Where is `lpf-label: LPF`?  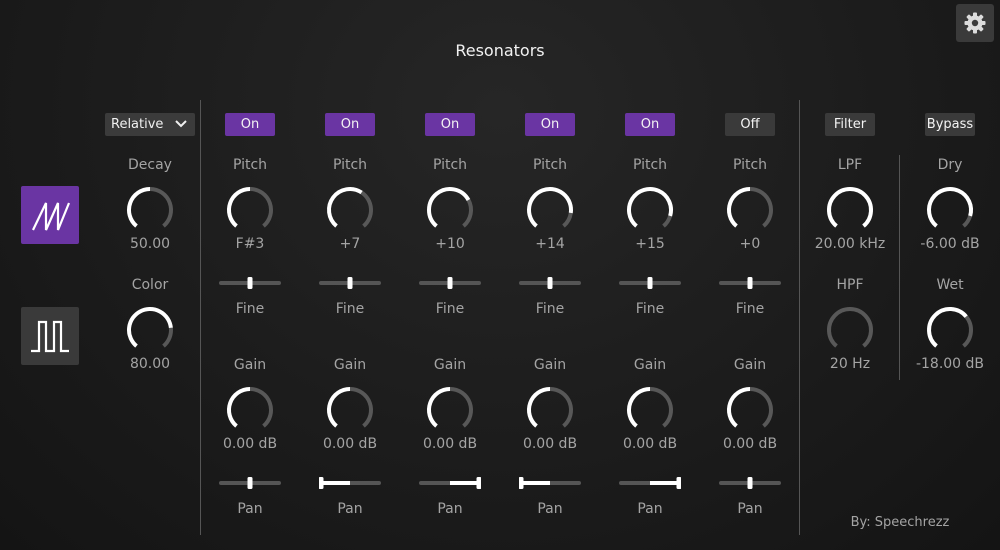
lpf-label: LPF is located at coordinates (850, 165).